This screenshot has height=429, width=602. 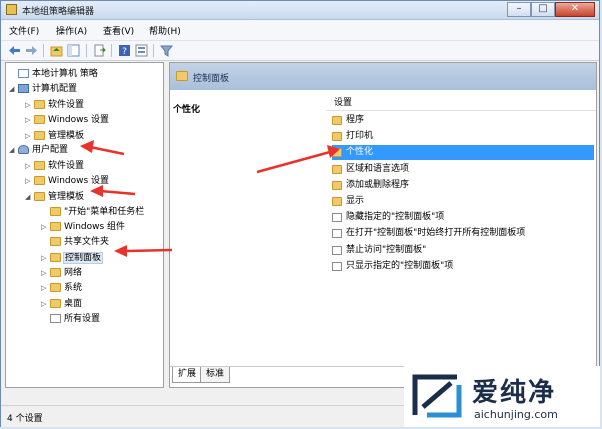 What do you see at coordinates (514, 393) in the screenshot?
I see `watermark-brand: 爱纯净` at bounding box center [514, 393].